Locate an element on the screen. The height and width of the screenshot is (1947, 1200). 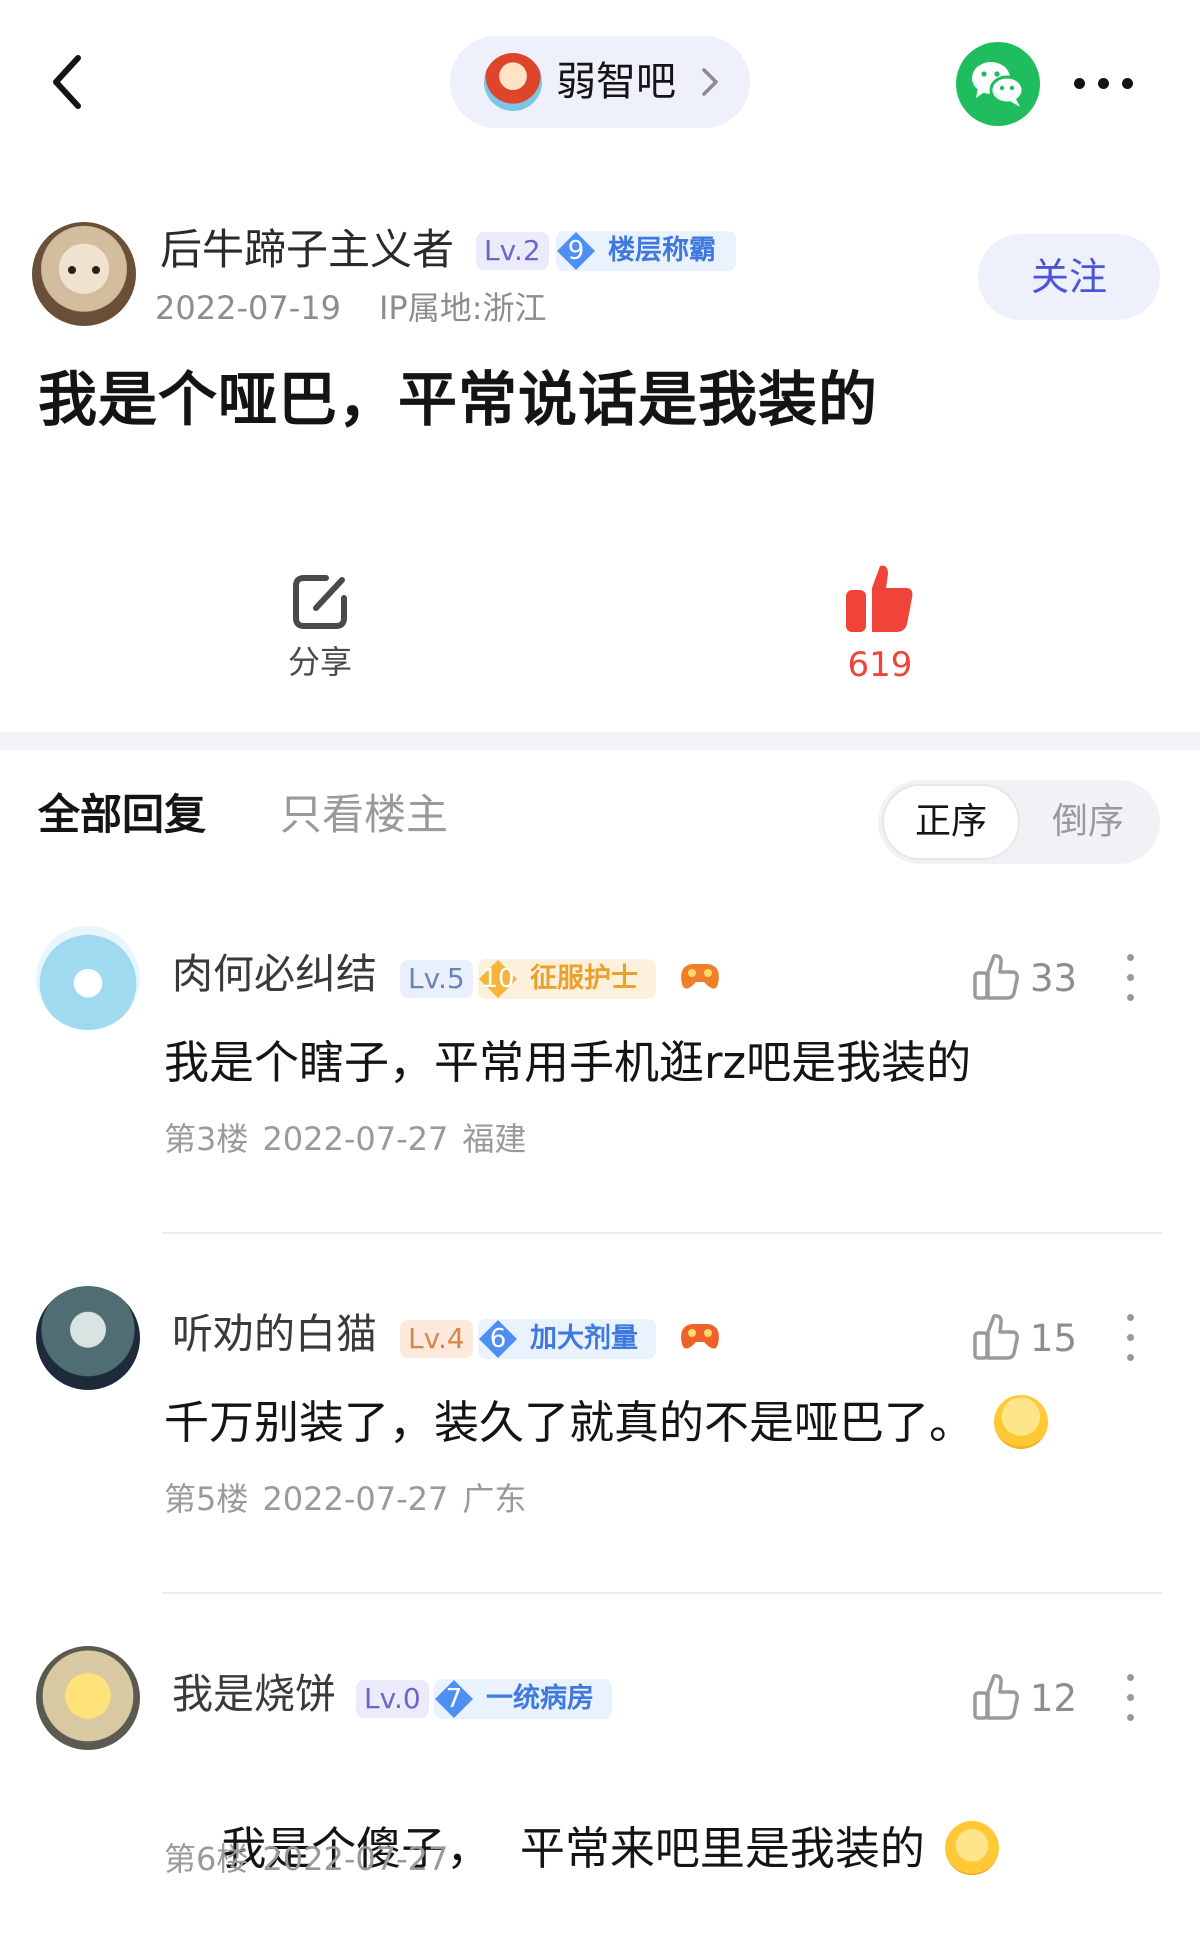
commenter-title-badge: 7 一统病房 is located at coordinates (523, 1699).